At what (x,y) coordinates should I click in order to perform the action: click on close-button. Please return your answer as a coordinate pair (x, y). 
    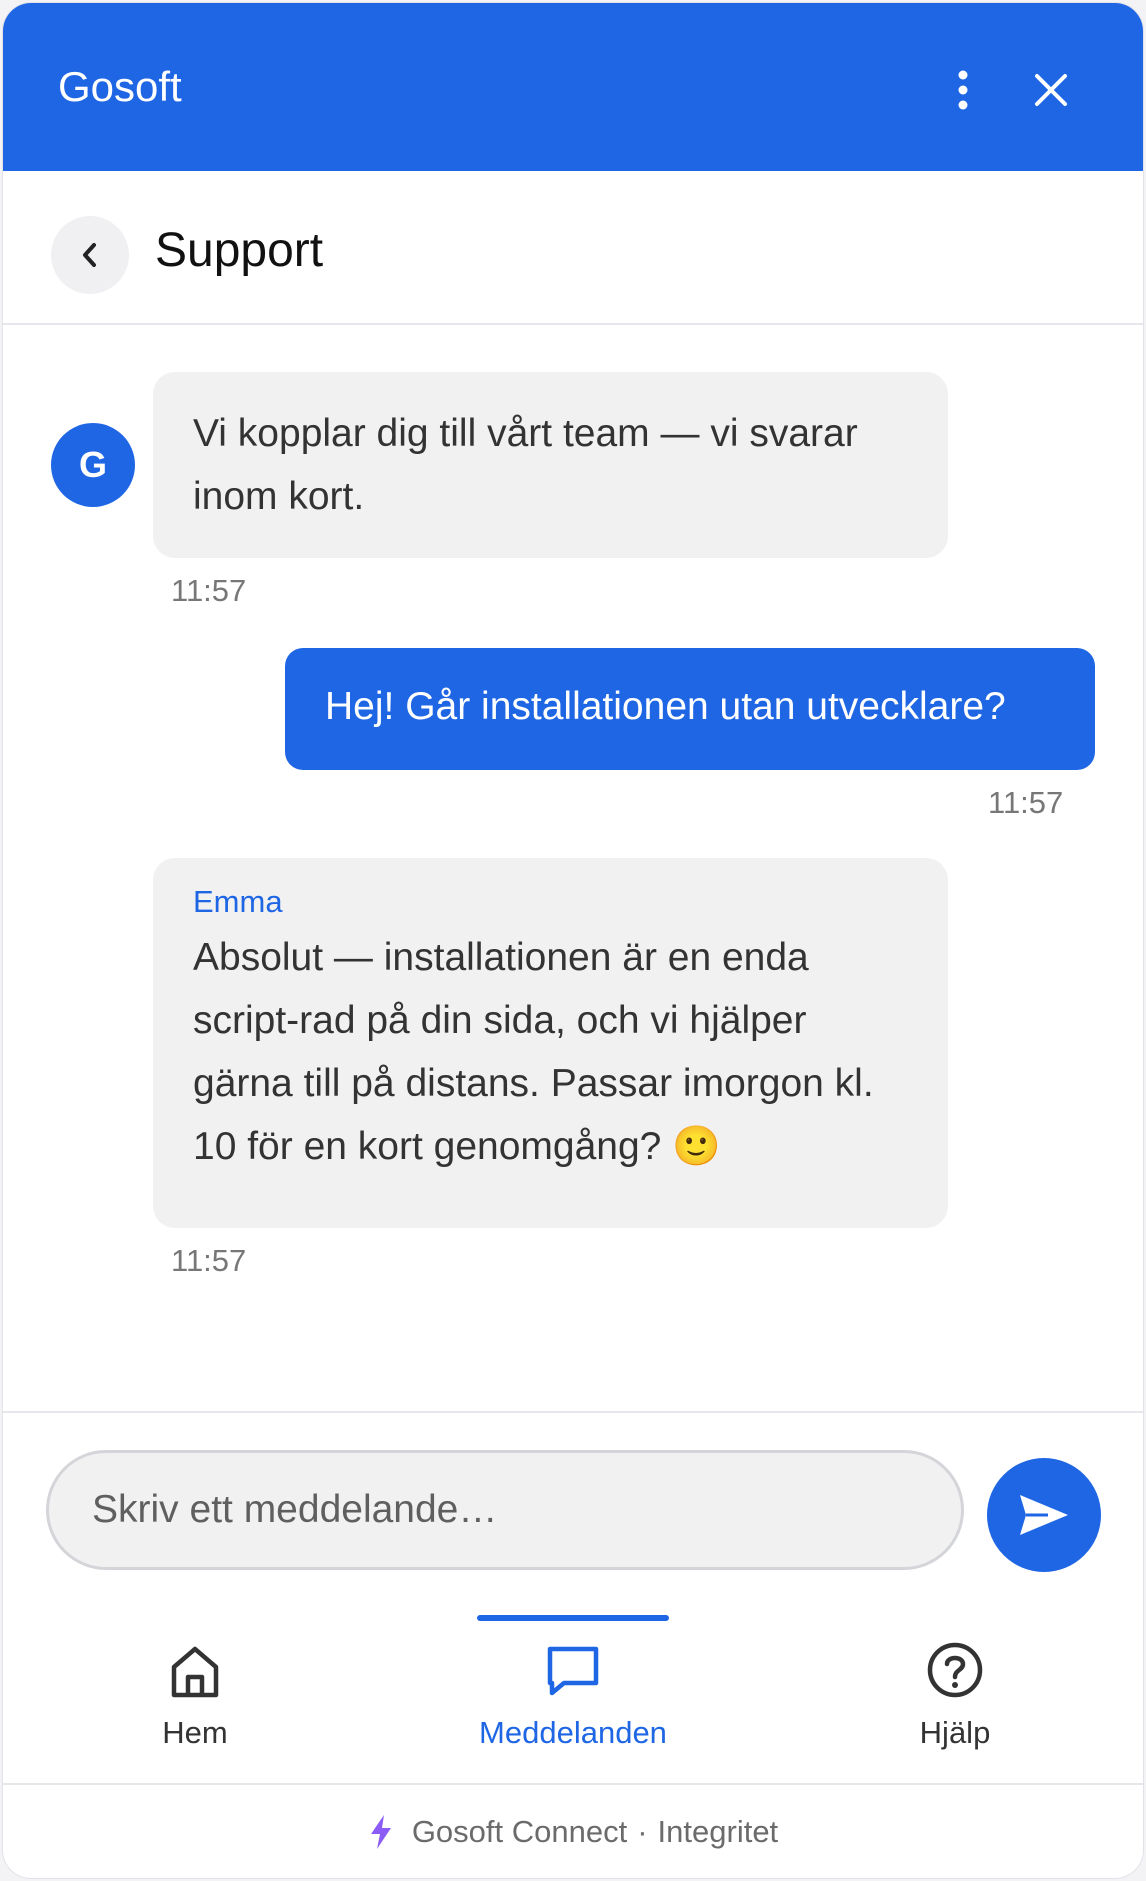
    Looking at the image, I should click on (1051, 90).